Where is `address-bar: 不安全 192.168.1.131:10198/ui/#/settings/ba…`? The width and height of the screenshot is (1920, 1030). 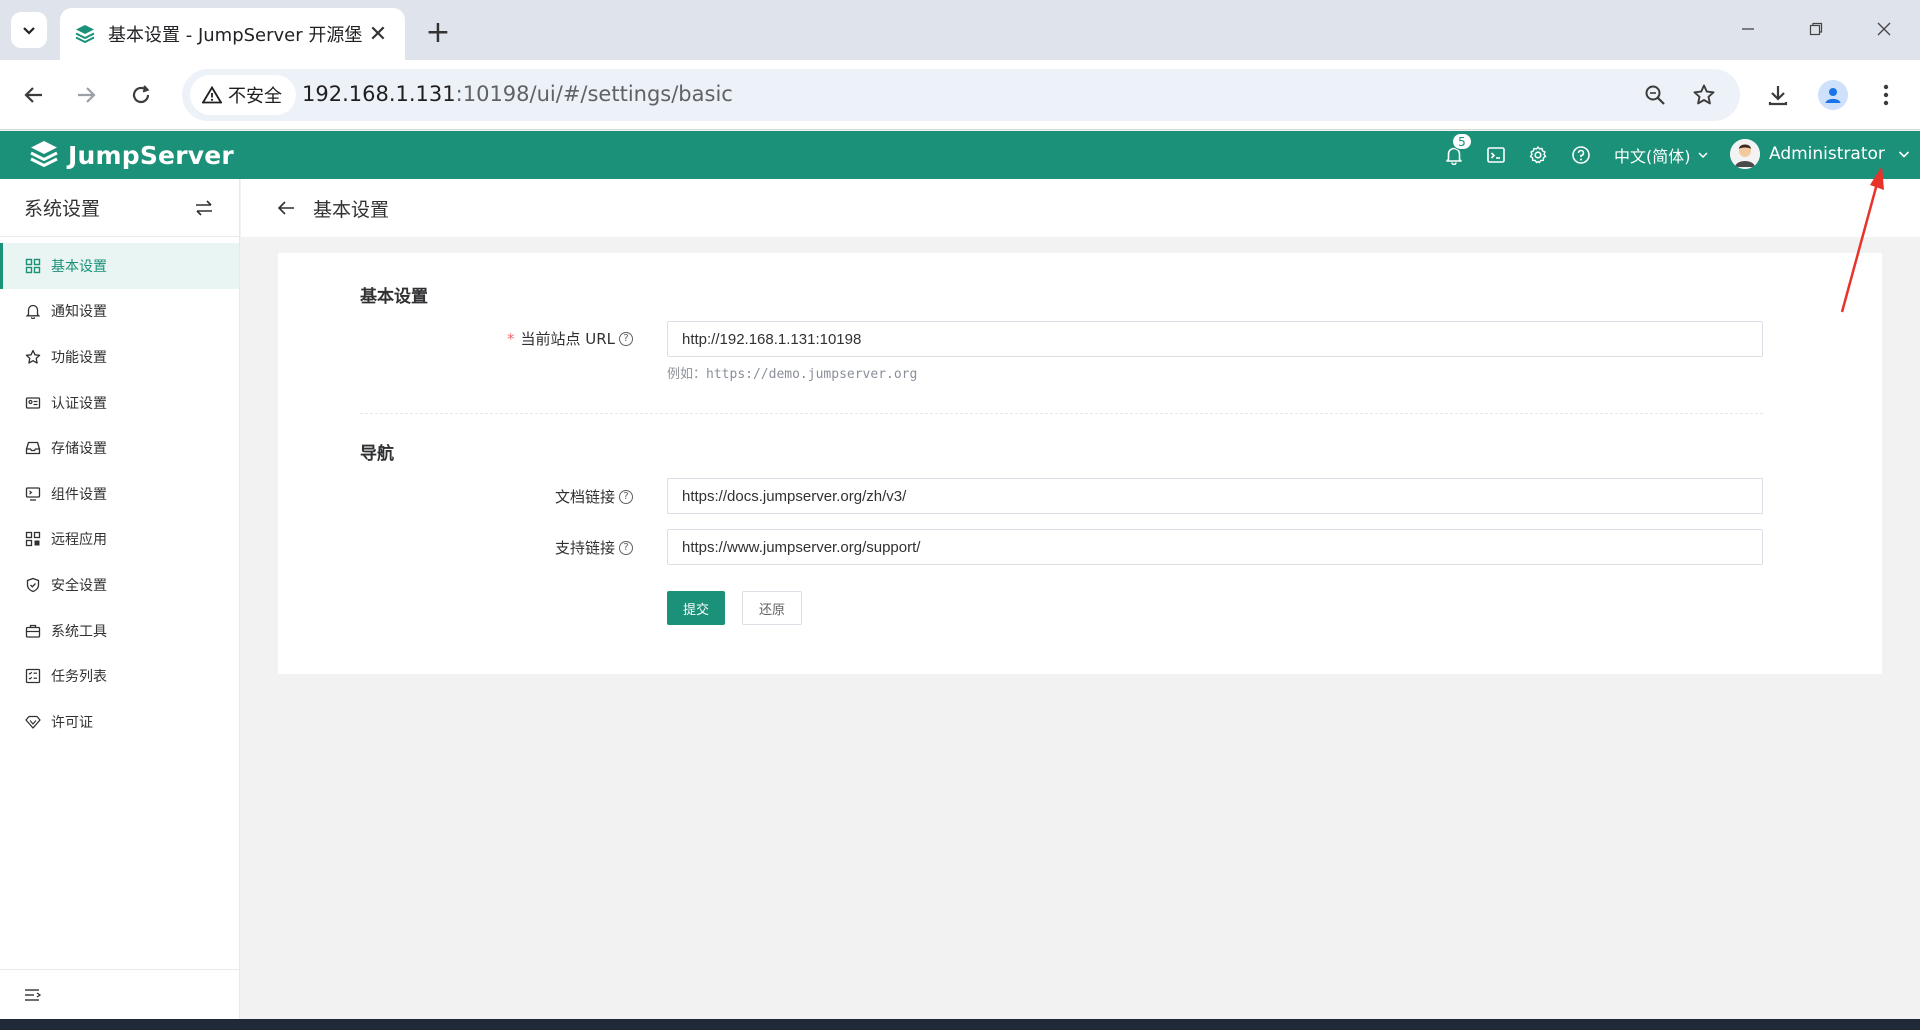 address-bar: 不安全 192.168.1.131:10198/ui/#/settings/ba… is located at coordinates (961, 95).